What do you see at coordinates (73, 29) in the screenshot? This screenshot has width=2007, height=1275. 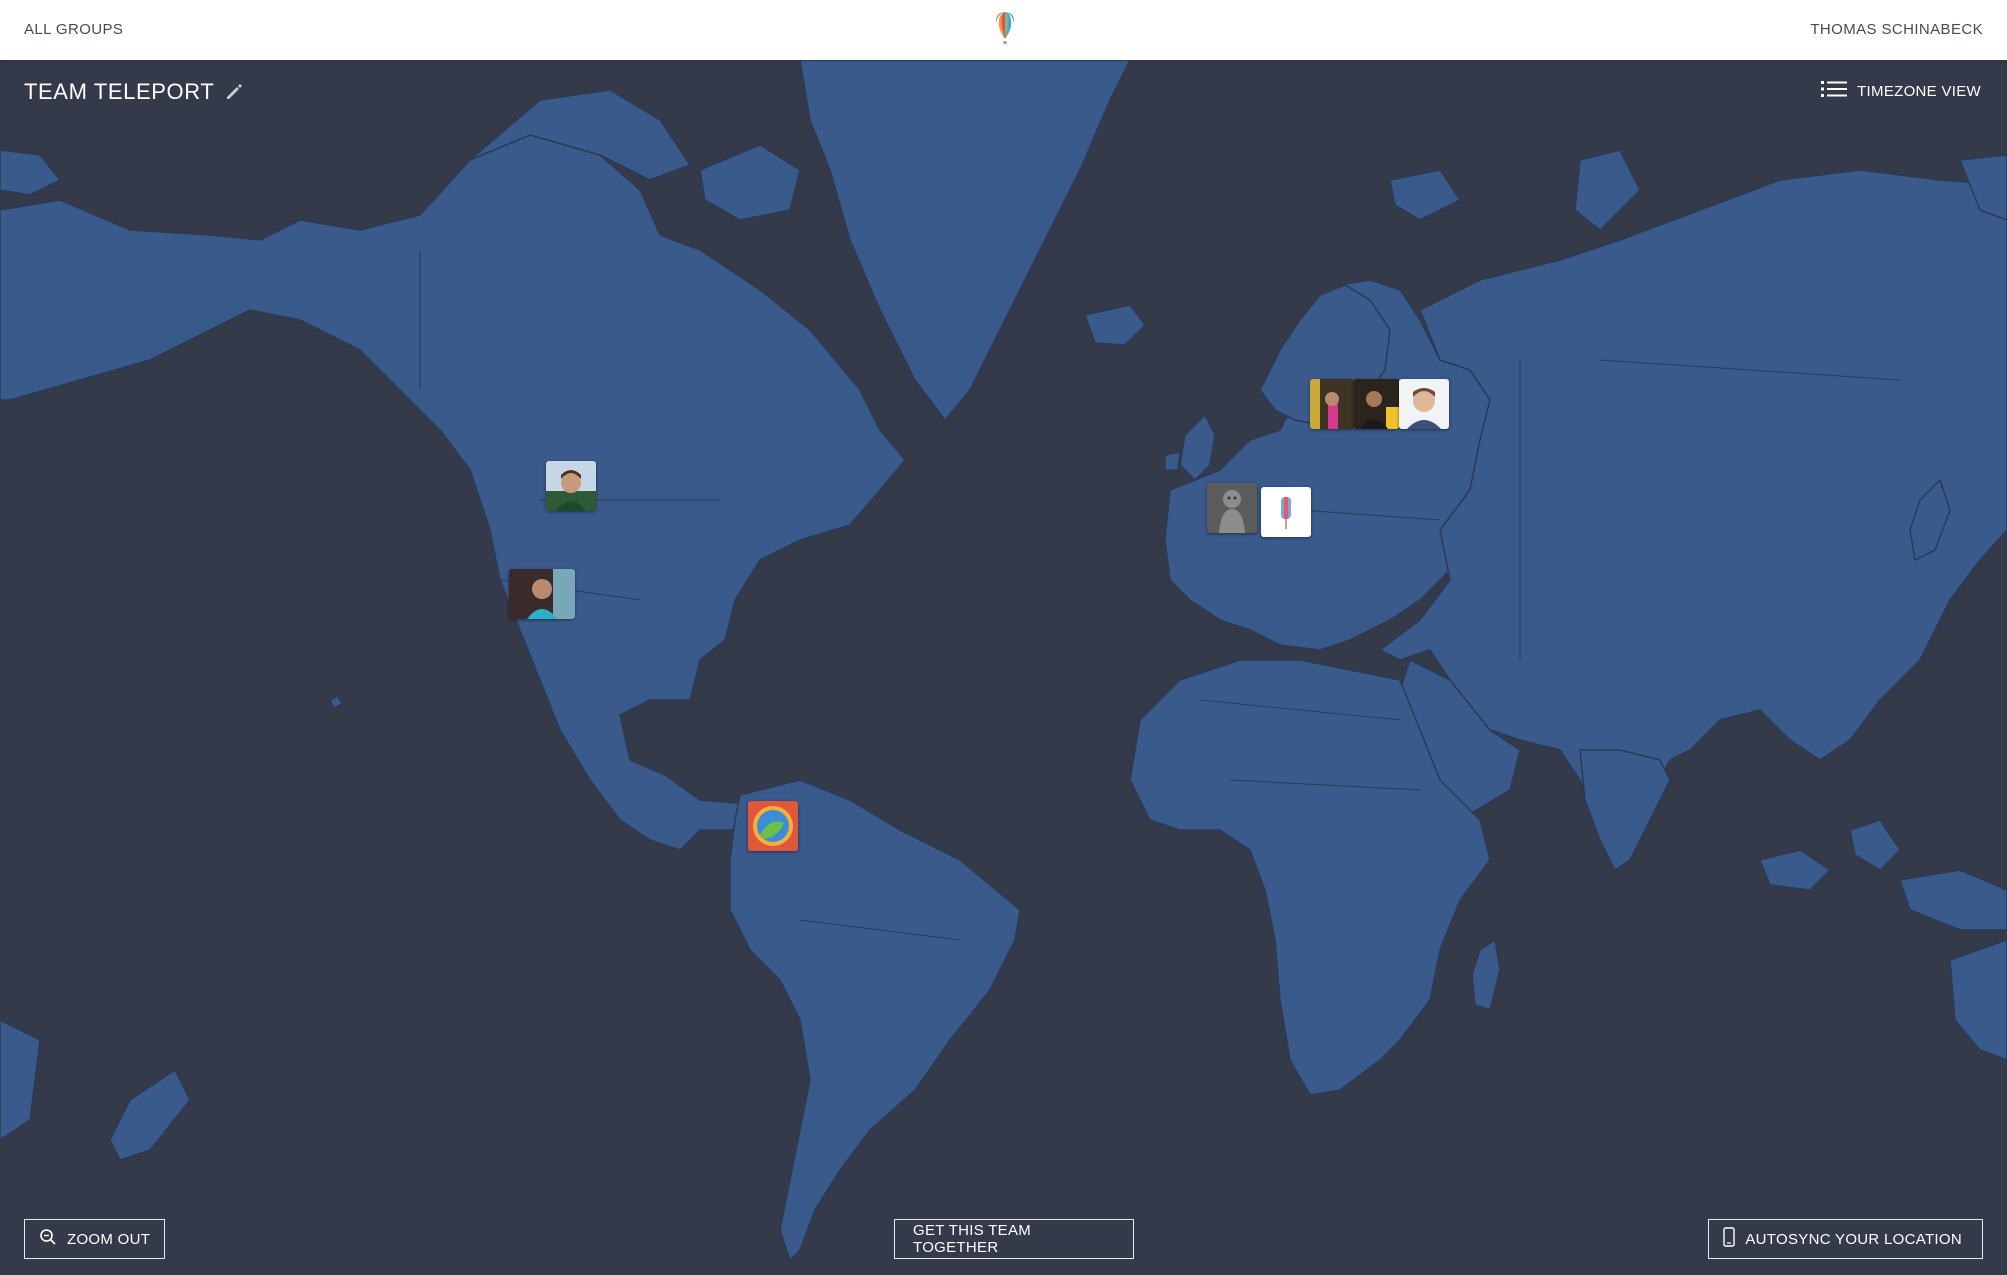 I see `all-groups-link: ALL GROUPS` at bounding box center [73, 29].